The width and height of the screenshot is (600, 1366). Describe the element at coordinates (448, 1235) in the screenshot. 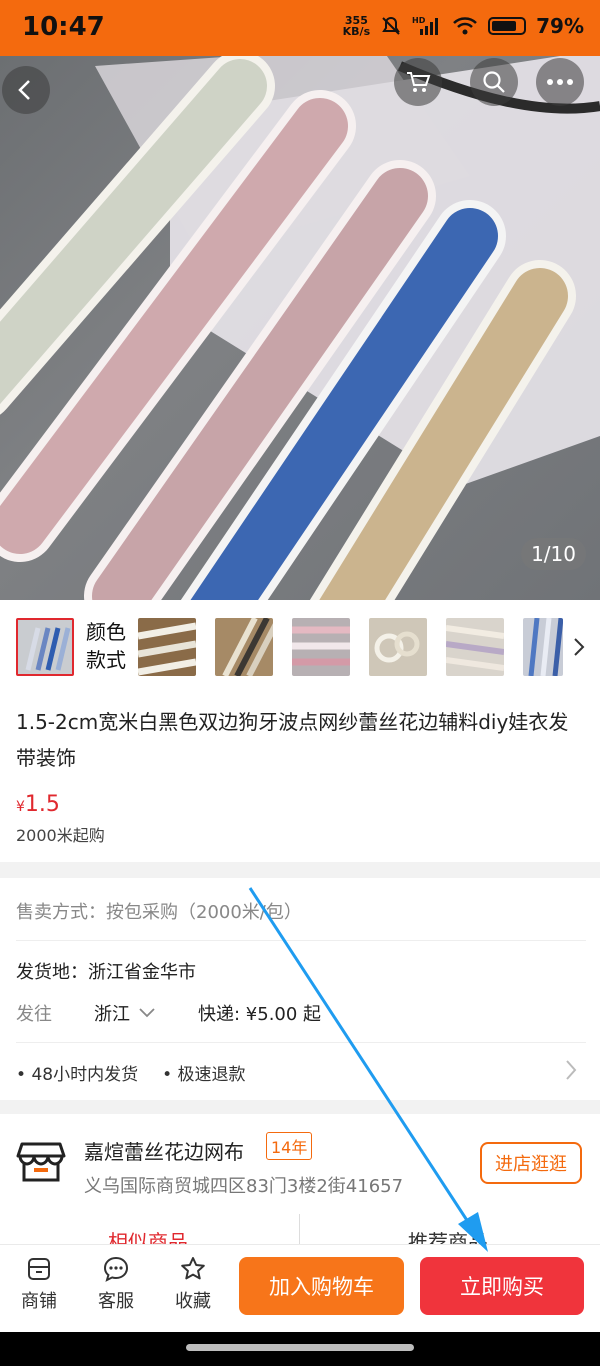

I see `tab-recommended: 推荐商品` at that location.